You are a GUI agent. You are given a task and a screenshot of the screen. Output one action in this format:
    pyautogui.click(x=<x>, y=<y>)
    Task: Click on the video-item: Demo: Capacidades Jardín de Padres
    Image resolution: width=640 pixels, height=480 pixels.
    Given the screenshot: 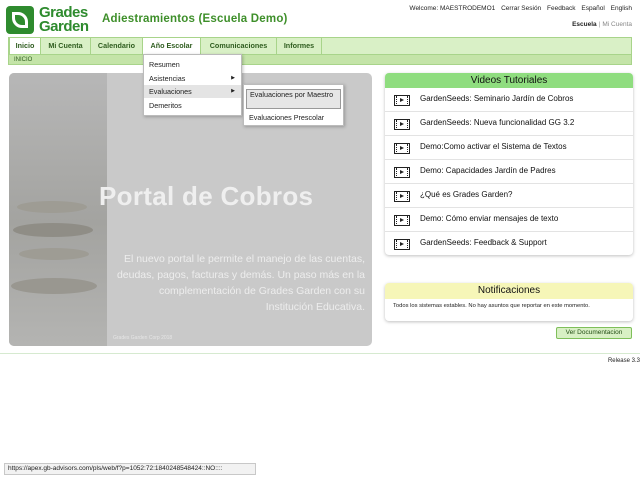 What is the action you would take?
    pyautogui.click(x=509, y=172)
    